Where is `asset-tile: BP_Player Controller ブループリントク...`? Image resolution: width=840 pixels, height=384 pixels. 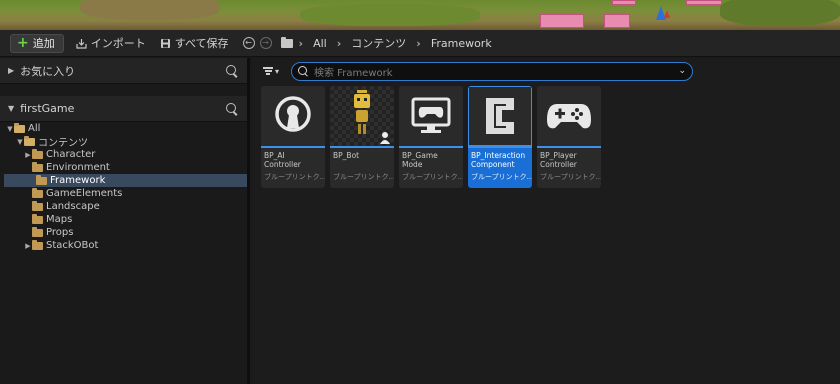 asset-tile: BP_Player Controller ブループリントク... is located at coordinates (569, 137).